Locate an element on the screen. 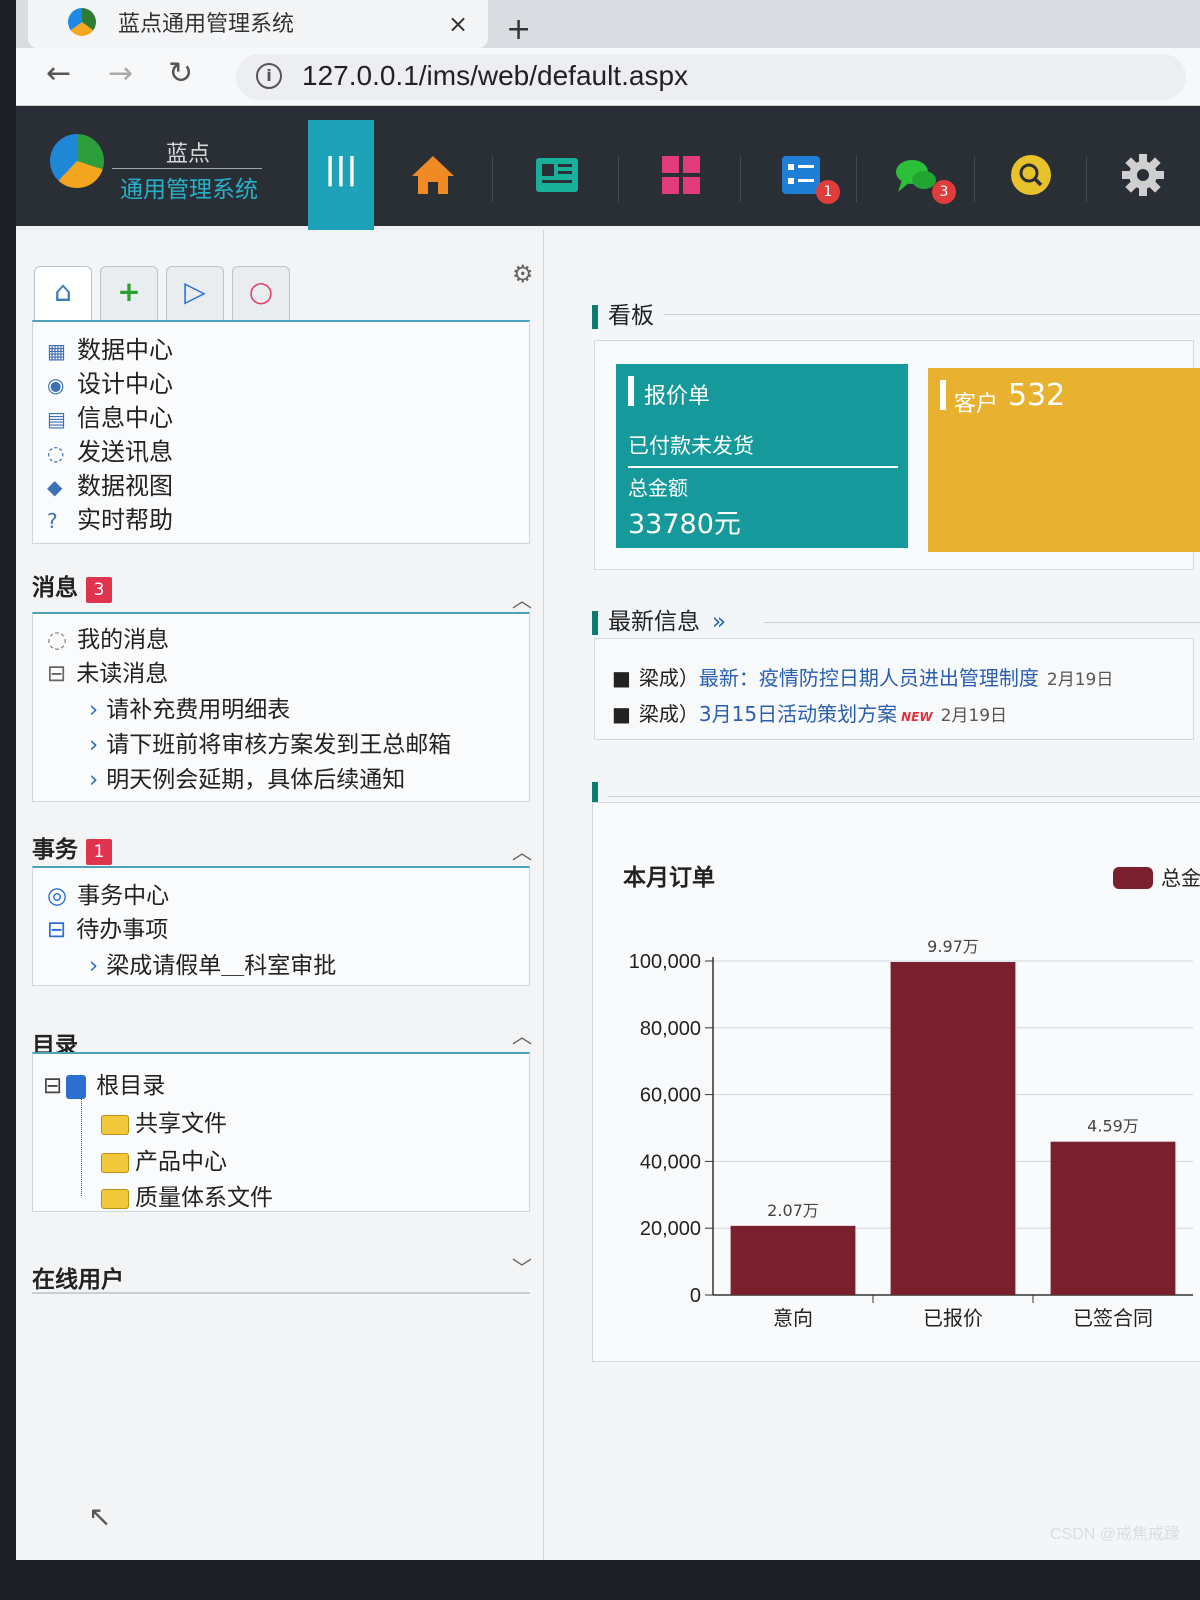 Image resolution: width=1200 pixels, height=1600 pixels. news-icon is located at coordinates (557, 175).